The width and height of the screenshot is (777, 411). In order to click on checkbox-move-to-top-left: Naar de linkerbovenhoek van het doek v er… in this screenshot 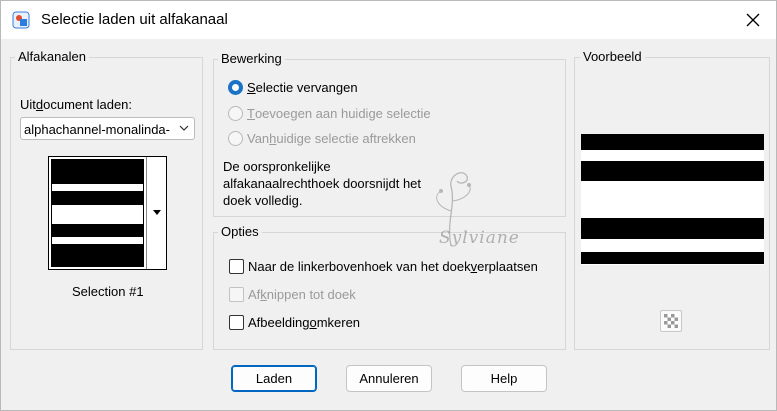, I will do `click(383, 266)`.